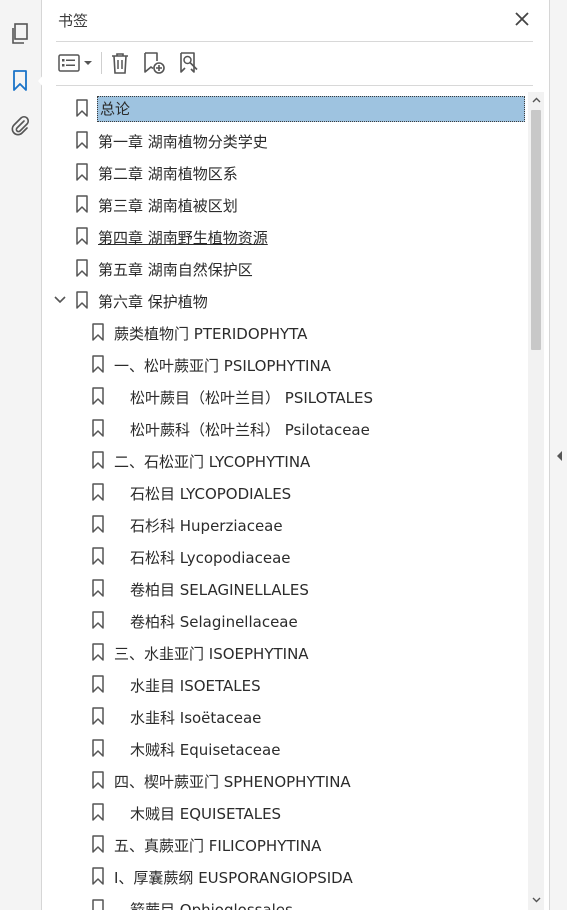  What do you see at coordinates (285, 364) in the screenshot?
I see `bookmark-row: 一、松叶蕨亚门 PSILOPHYTINA` at bounding box center [285, 364].